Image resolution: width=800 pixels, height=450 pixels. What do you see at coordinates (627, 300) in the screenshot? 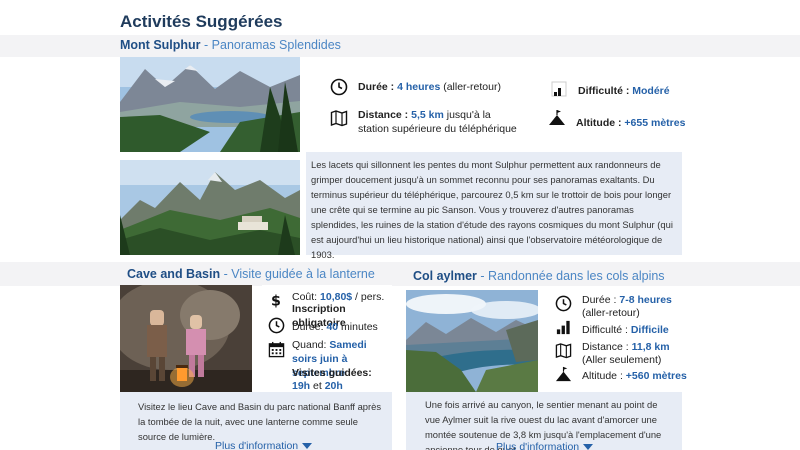
I see `aylmer-duration: Durée : 7-8 heures` at bounding box center [627, 300].